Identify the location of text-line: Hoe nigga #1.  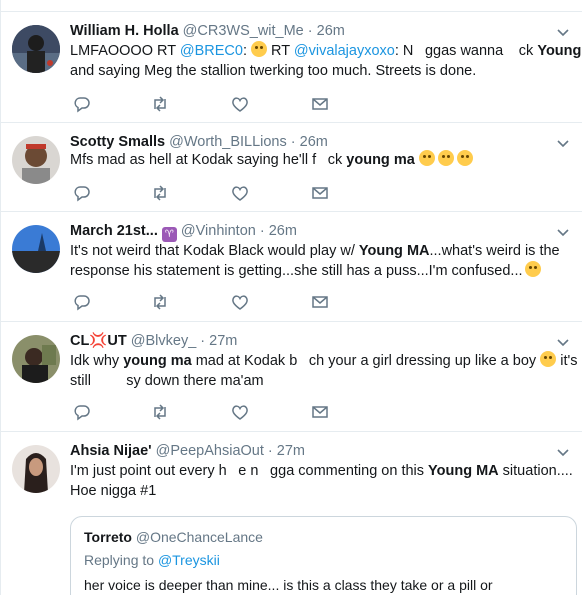
(113, 491).